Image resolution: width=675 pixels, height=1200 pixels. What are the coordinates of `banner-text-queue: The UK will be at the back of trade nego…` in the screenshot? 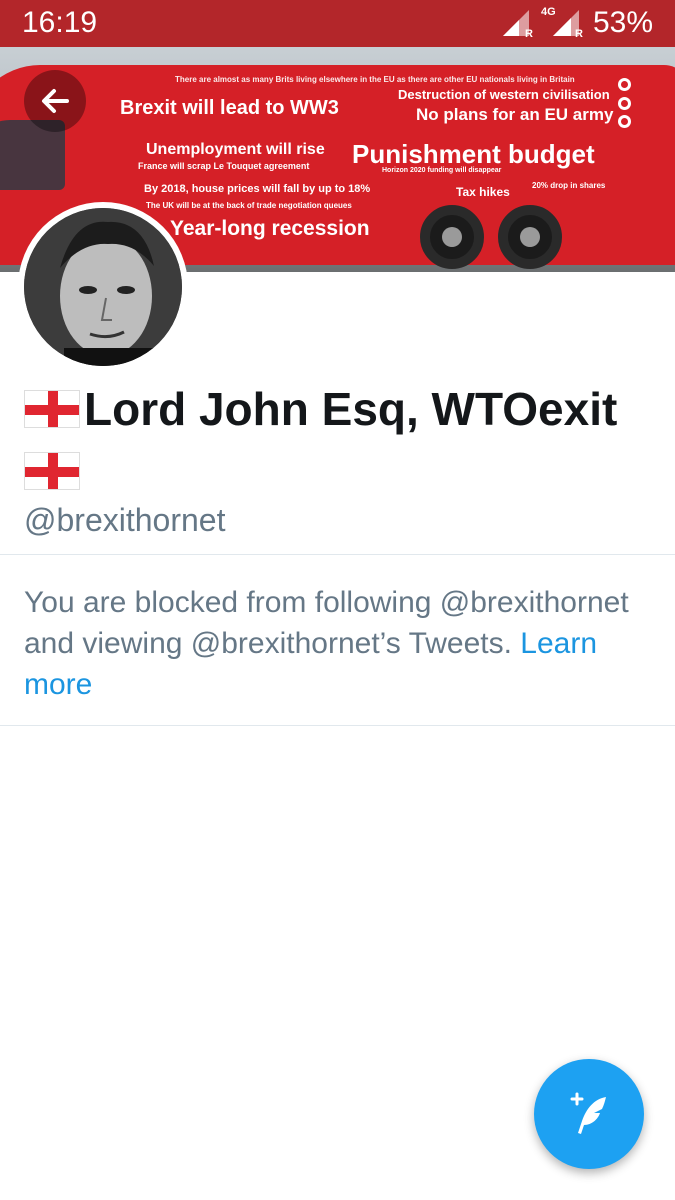 It's located at (249, 205).